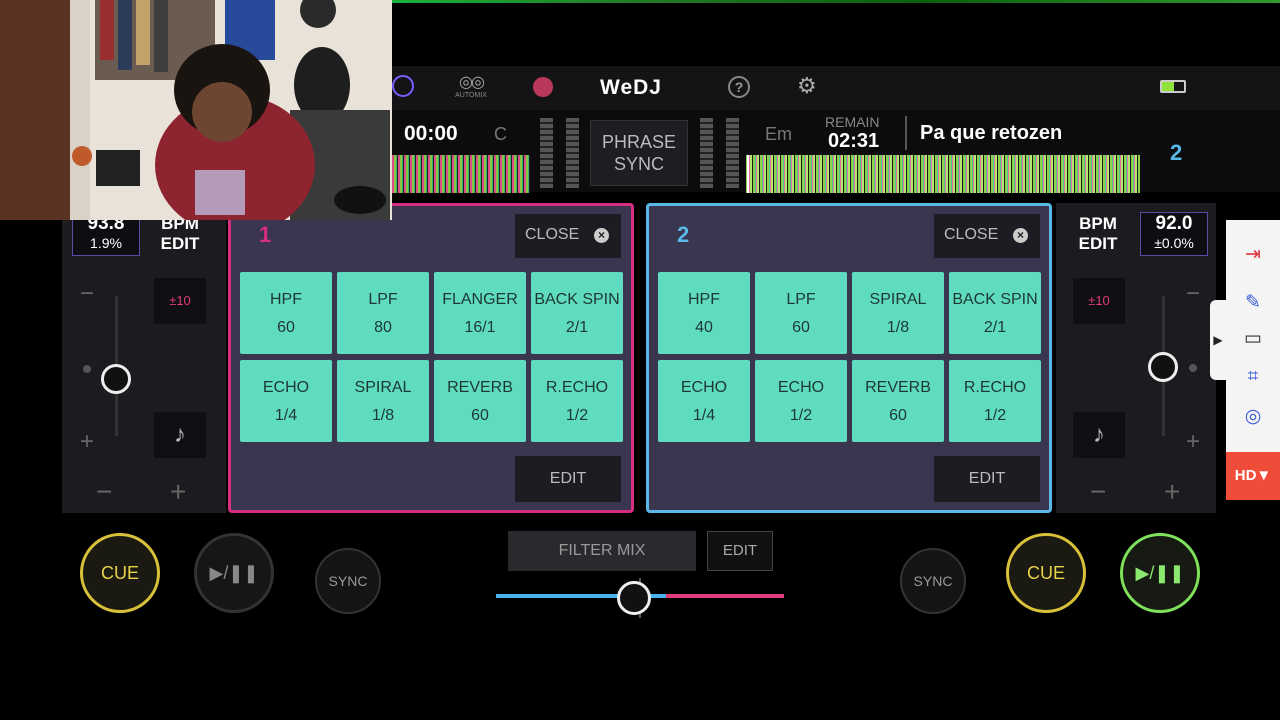 This screenshot has width=1280, height=720. Describe the element at coordinates (898, 313) in the screenshot. I see `fx2-pad-spiral: SPIRAL 1/8` at that location.